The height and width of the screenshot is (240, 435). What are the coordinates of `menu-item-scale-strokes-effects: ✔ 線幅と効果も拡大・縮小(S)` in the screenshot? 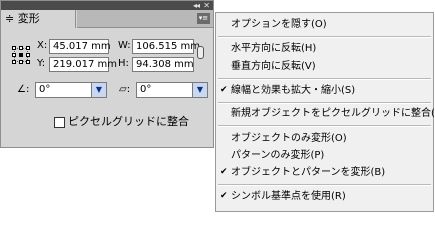 It's located at (324, 90).